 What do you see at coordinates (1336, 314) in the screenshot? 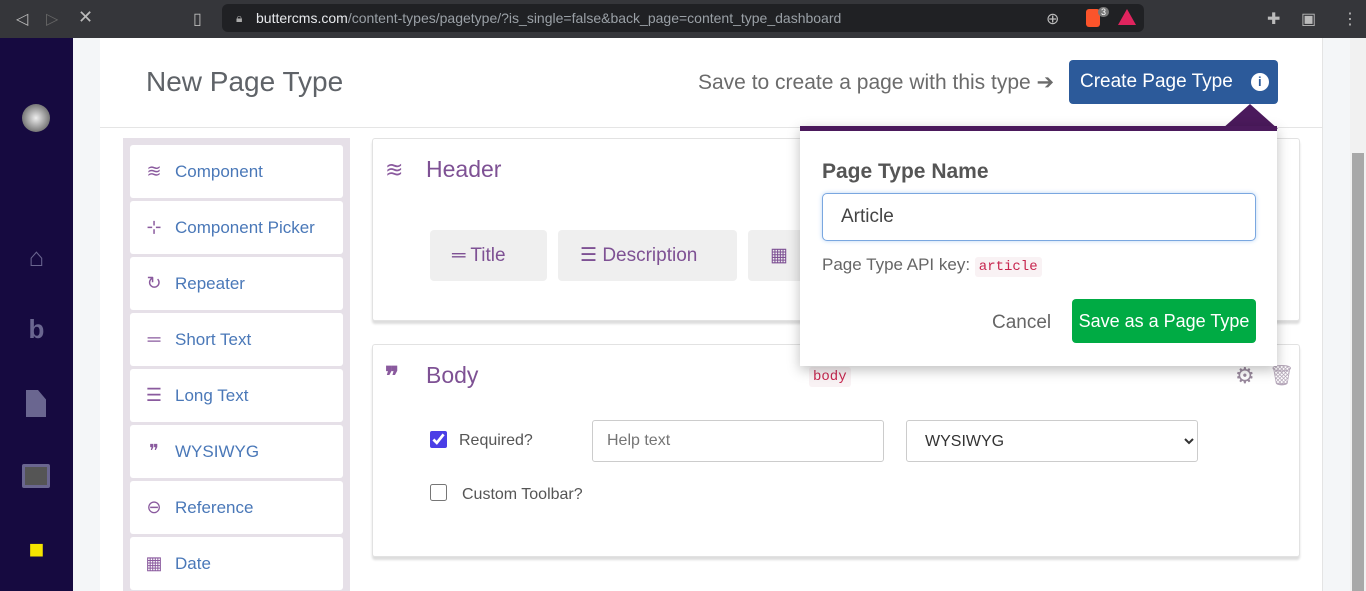
I see `right-gutter` at bounding box center [1336, 314].